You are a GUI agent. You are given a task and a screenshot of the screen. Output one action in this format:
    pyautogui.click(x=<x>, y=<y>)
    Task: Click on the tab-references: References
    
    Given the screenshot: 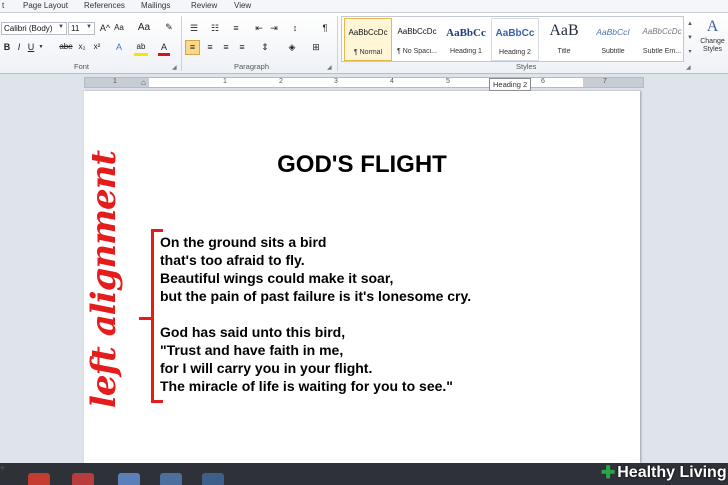 What is the action you would take?
    pyautogui.click(x=104, y=5)
    